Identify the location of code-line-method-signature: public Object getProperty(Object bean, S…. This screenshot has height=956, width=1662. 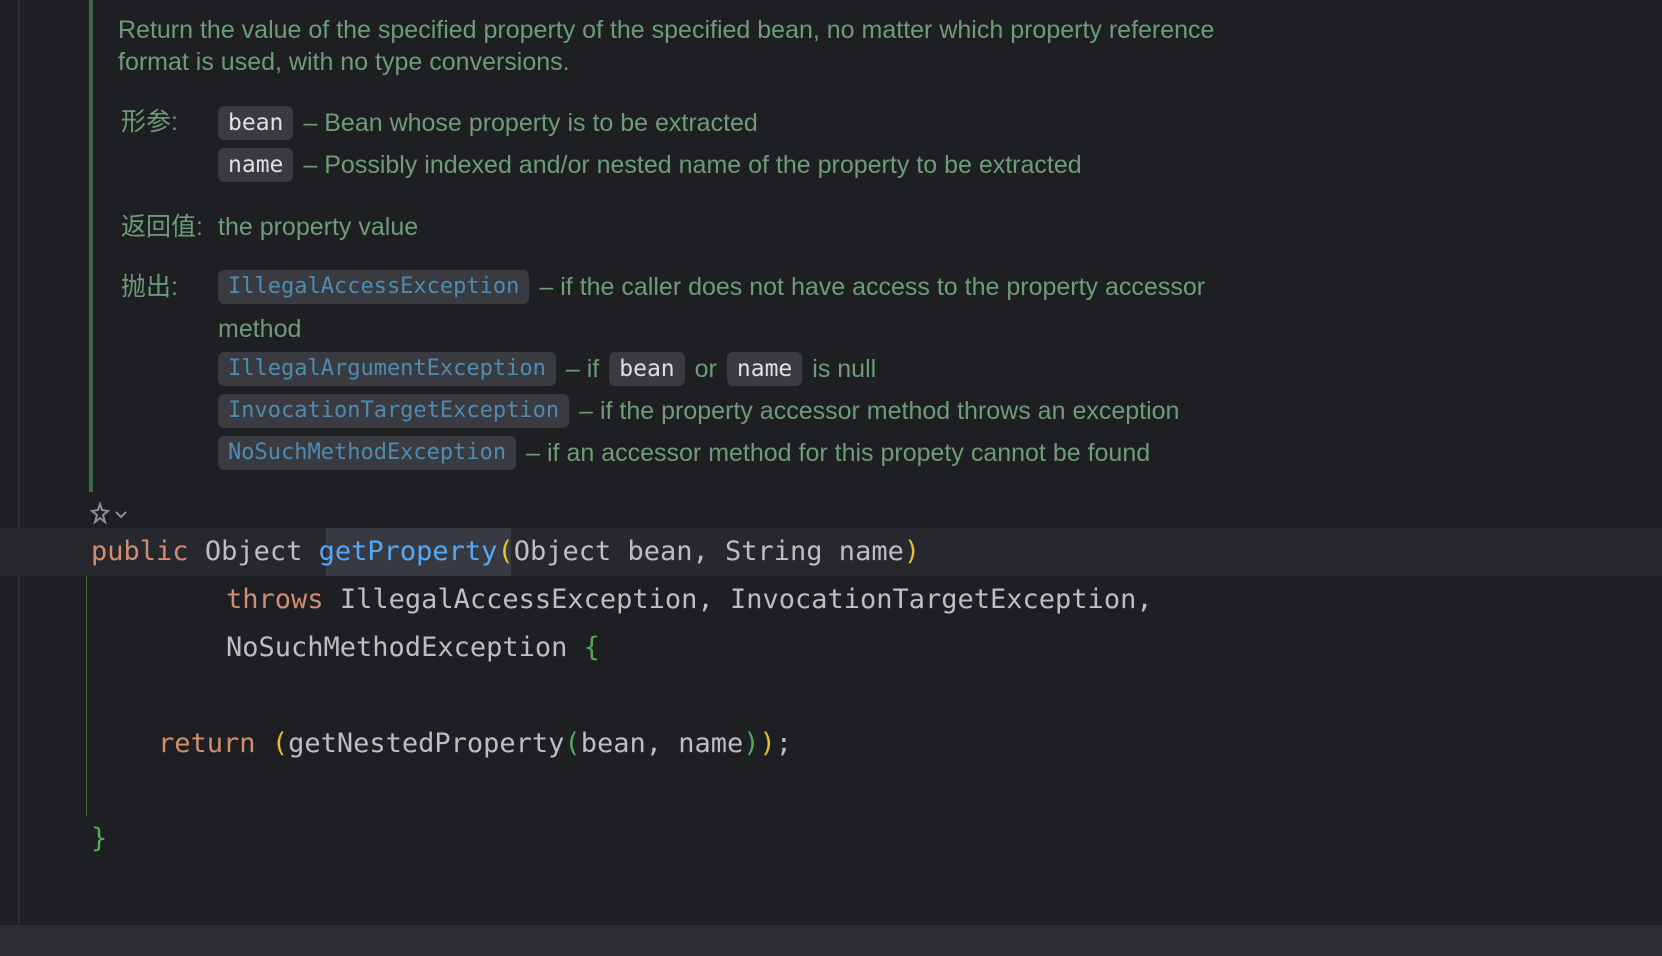
(505, 552).